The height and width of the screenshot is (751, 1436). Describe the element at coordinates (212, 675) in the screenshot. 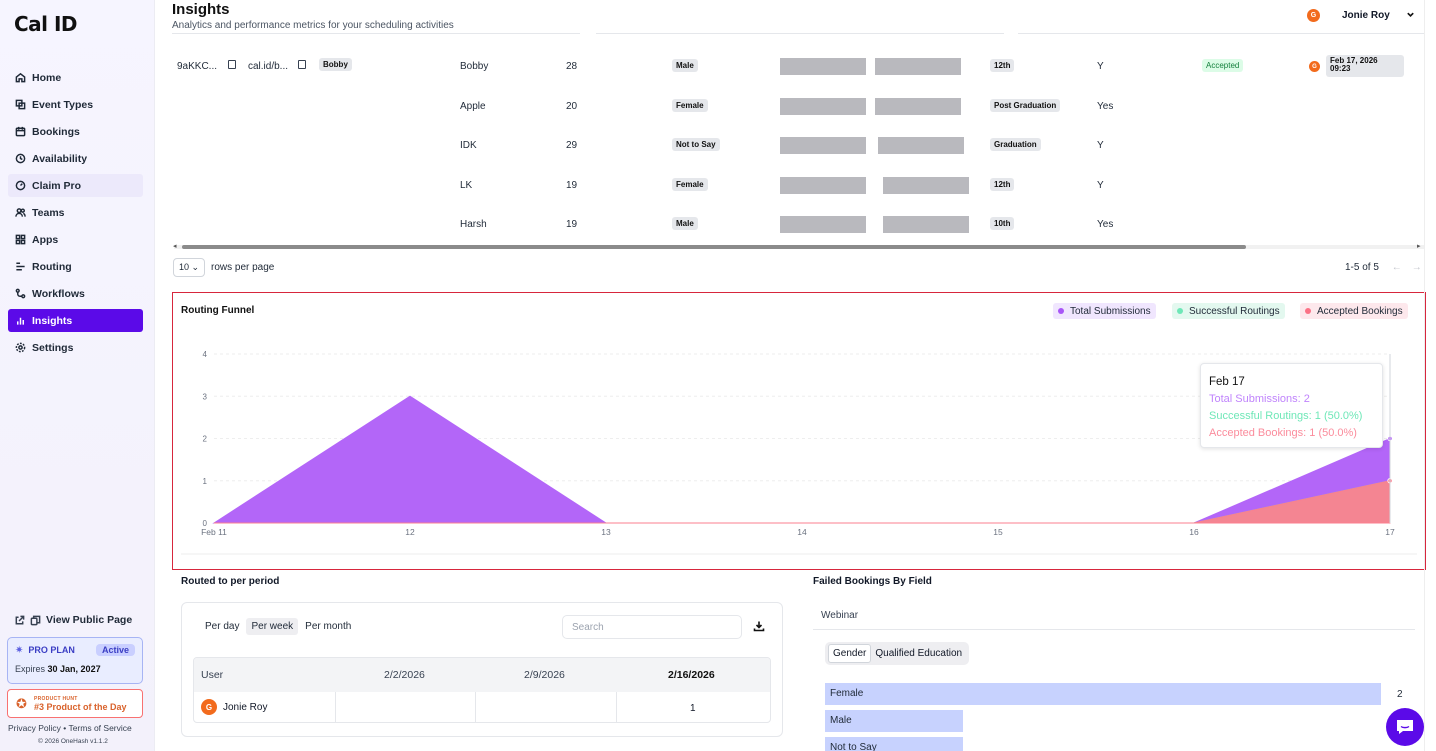

I see `column-header-user: User` at that location.